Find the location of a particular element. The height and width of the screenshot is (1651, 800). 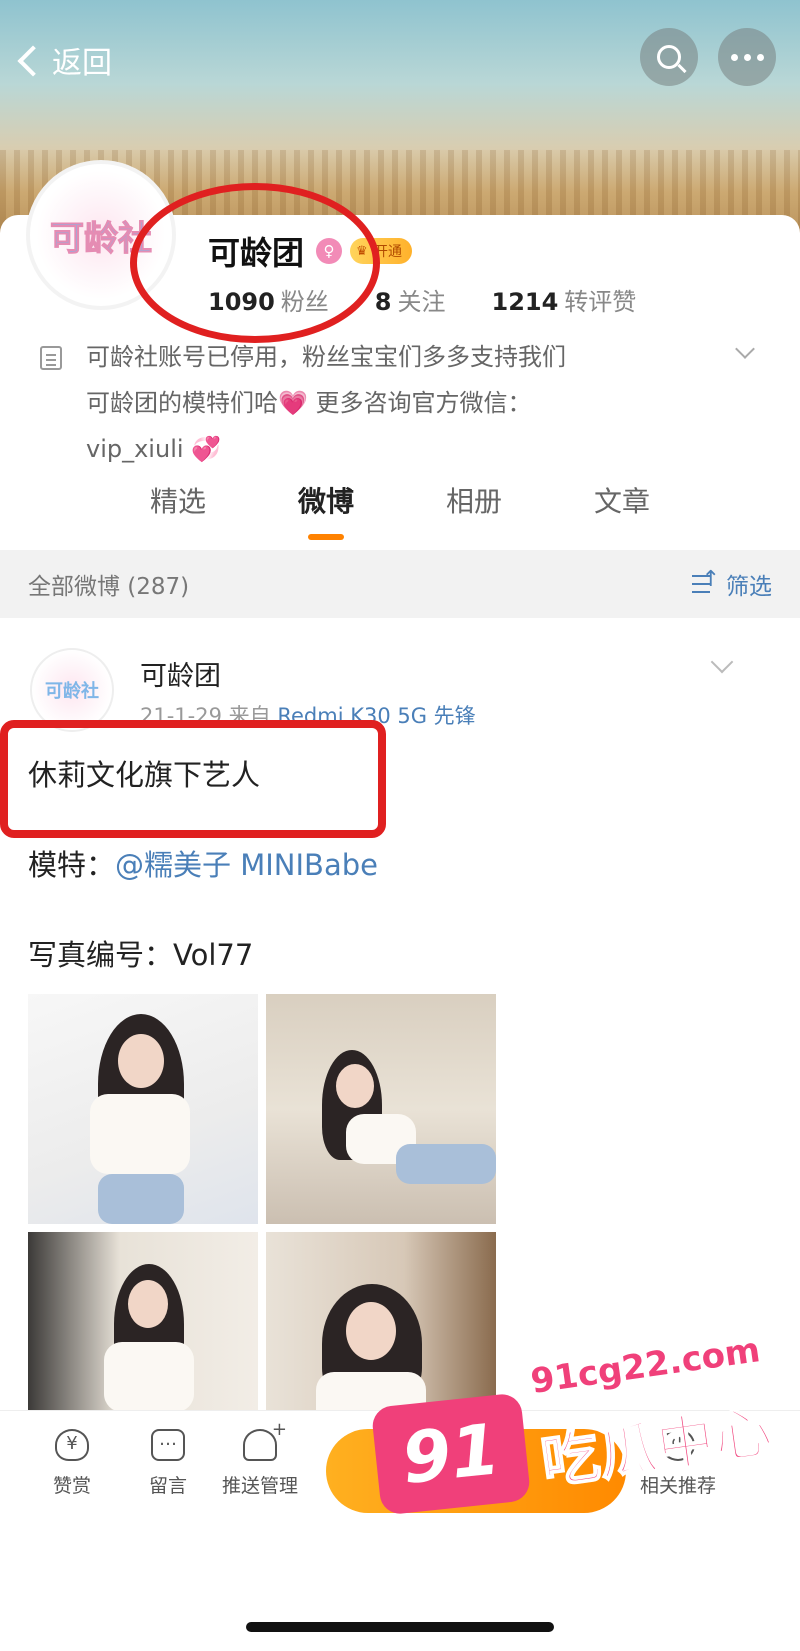

back-button: 返回 is located at coordinates (64, 60).